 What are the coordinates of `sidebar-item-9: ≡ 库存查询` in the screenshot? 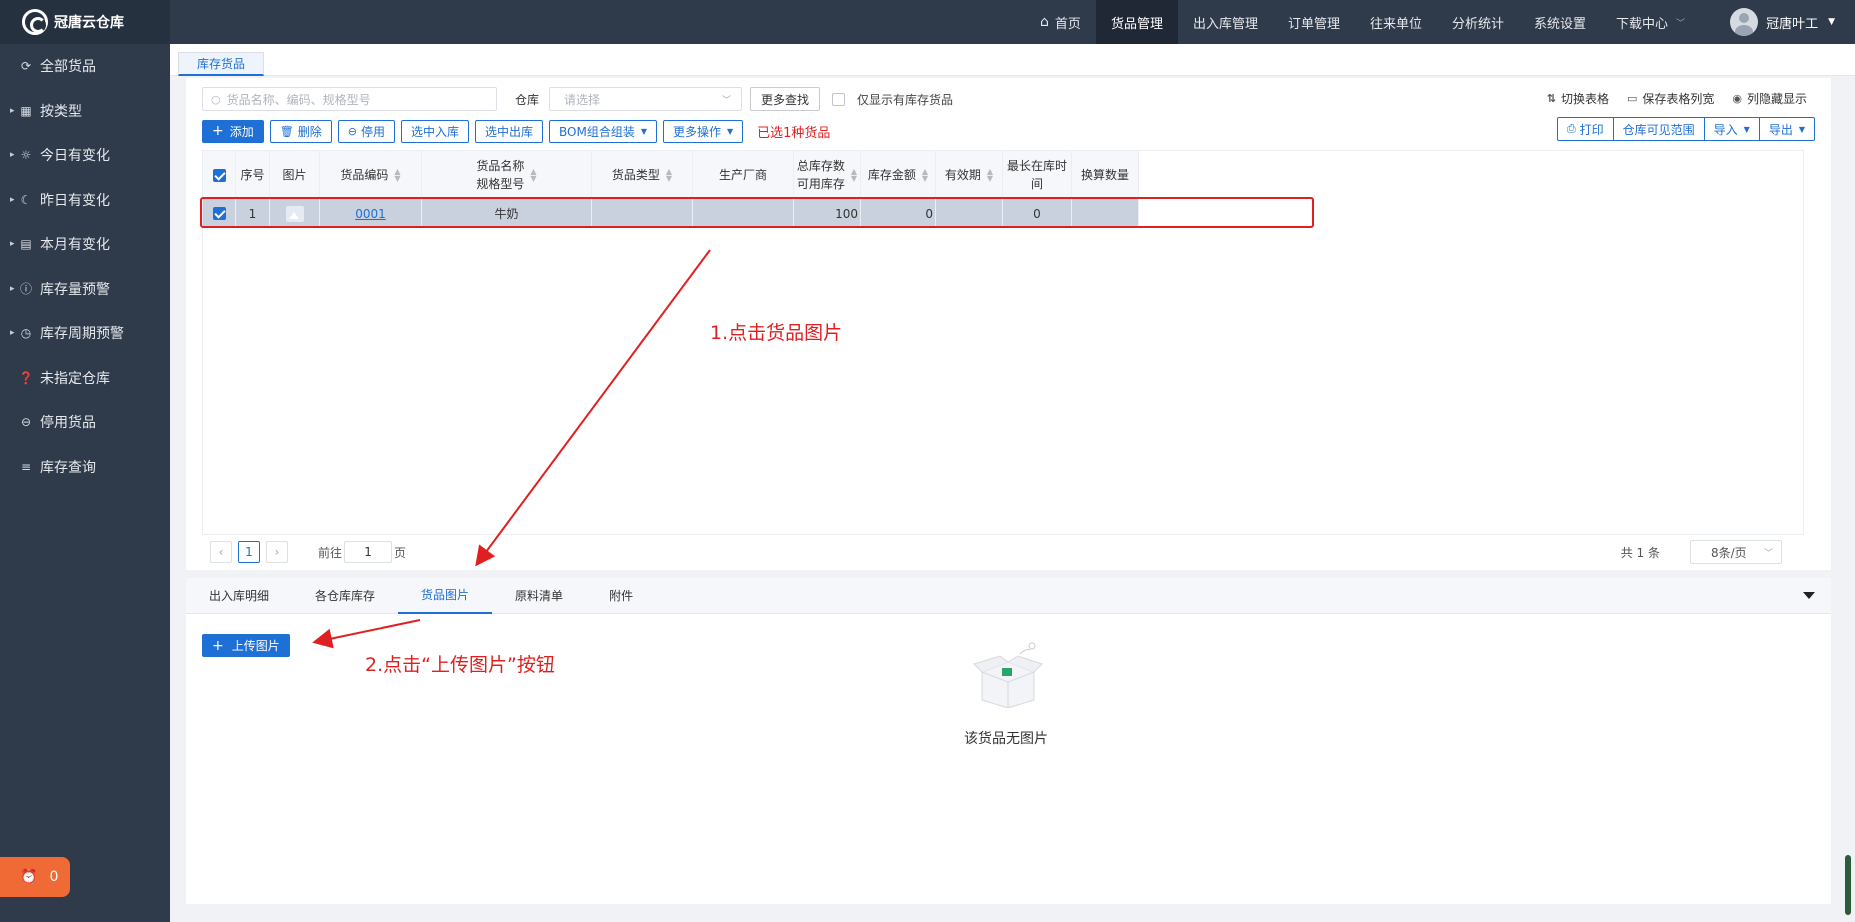 It's located at (85, 467).